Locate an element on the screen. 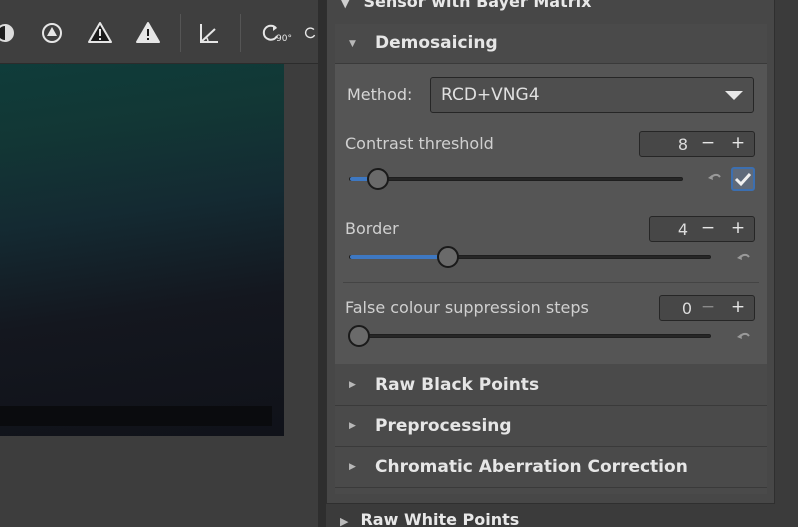 The image size is (798, 527). chromatic-aberration-header: ▶ Chromatic Aberration Correction is located at coordinates (551, 468).